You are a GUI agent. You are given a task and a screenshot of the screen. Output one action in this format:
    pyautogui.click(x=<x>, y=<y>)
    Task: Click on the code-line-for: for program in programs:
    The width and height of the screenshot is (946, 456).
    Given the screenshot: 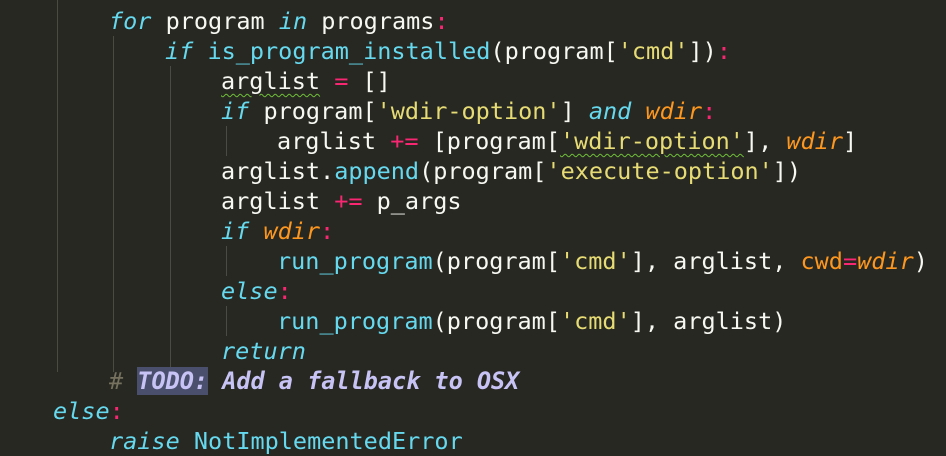 What is the action you would take?
    pyautogui.click(x=279, y=21)
    